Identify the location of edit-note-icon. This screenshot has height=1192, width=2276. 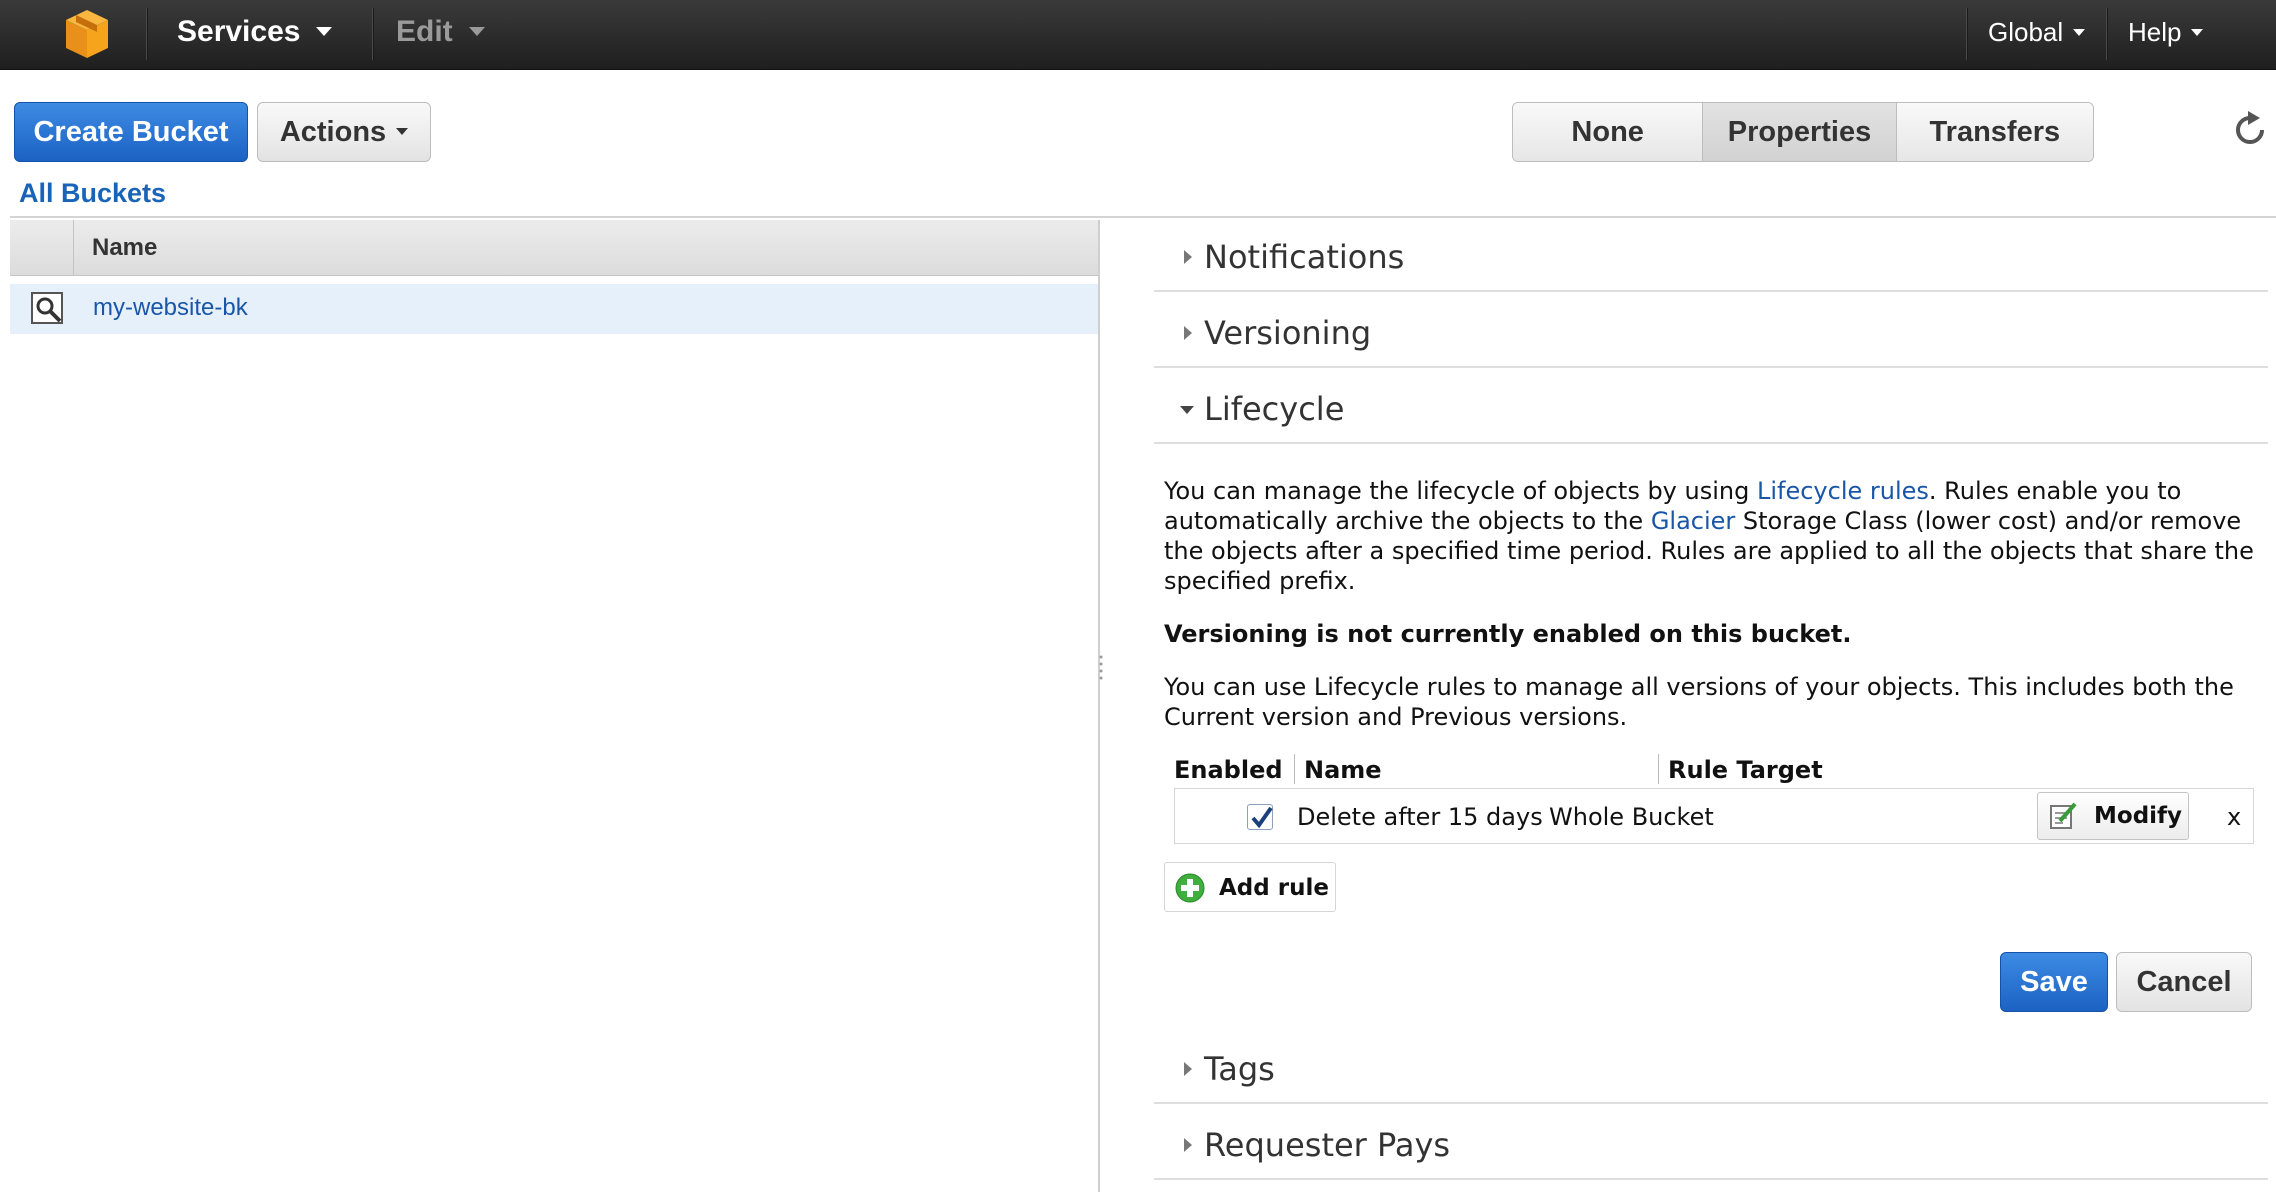
(2063, 815).